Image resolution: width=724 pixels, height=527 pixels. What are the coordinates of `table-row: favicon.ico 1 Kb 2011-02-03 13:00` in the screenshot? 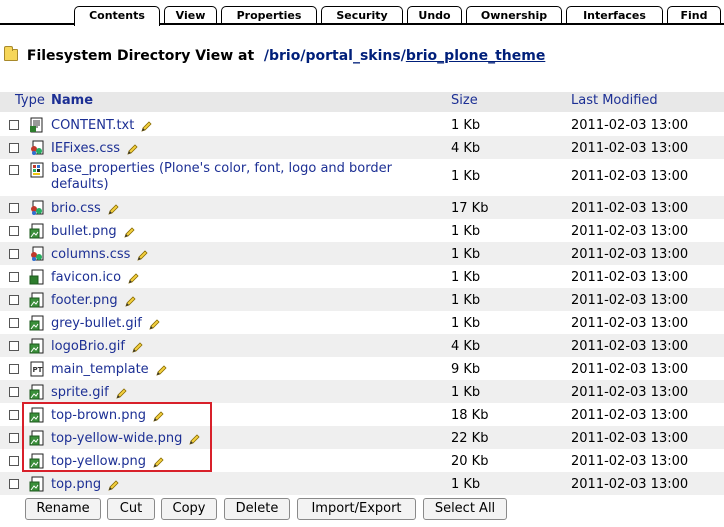 It's located at (362, 276).